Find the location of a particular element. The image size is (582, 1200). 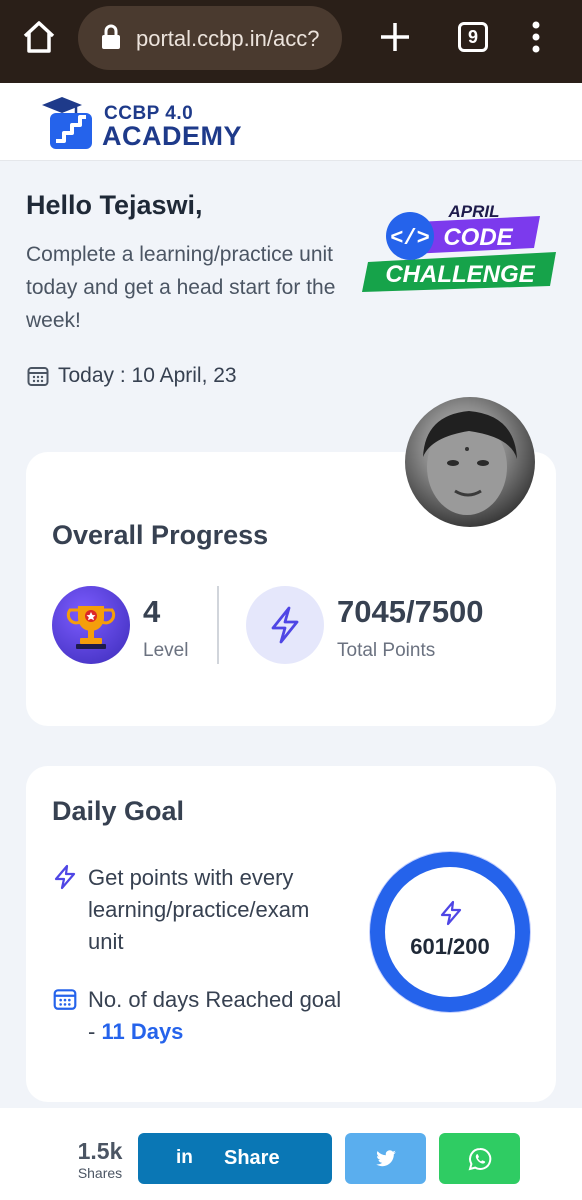

level-label: Level is located at coordinates (166, 650).